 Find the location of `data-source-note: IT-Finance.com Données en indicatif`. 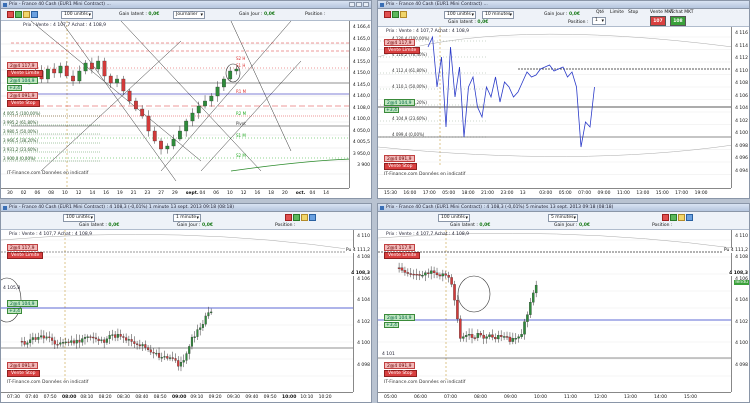

data-source-note: IT-Finance.com Données en indicatif is located at coordinates (425, 174).